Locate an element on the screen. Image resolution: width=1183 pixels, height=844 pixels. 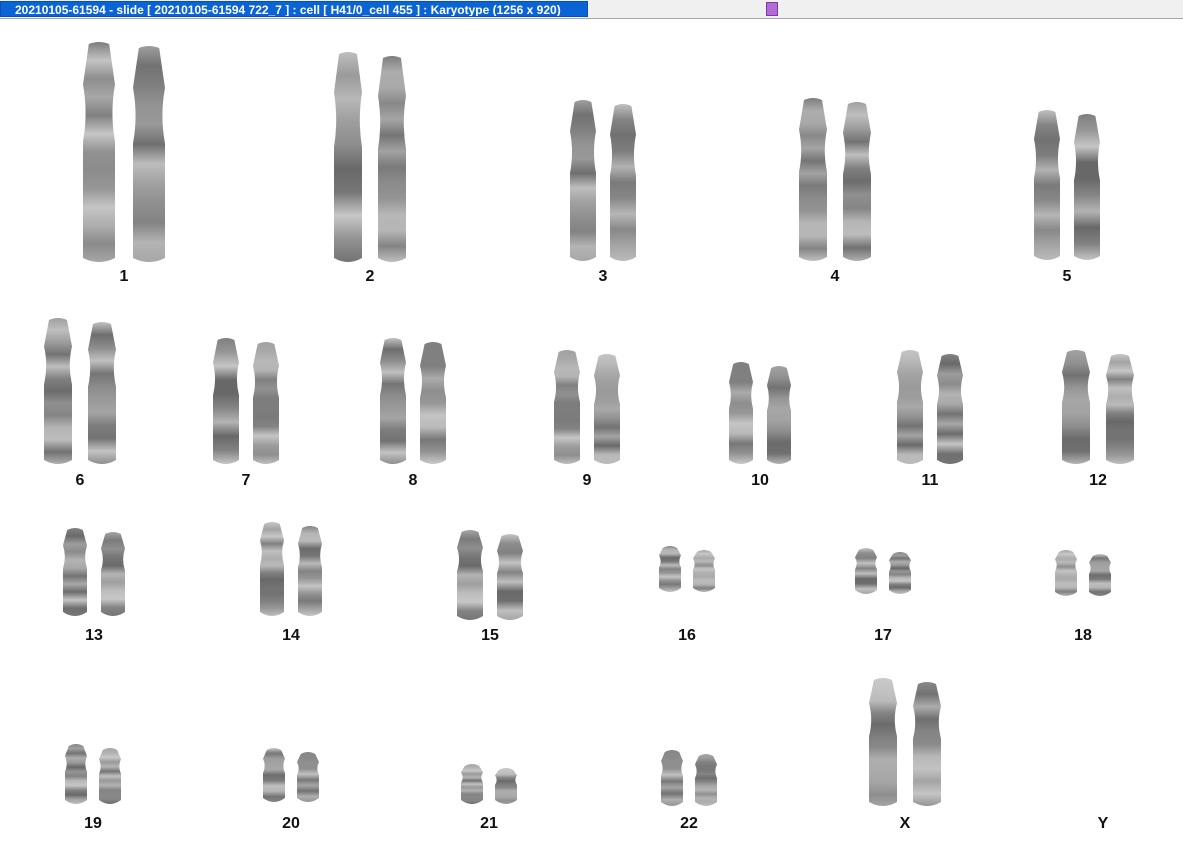
chromosome-11-a-body is located at coordinates (909, 407).